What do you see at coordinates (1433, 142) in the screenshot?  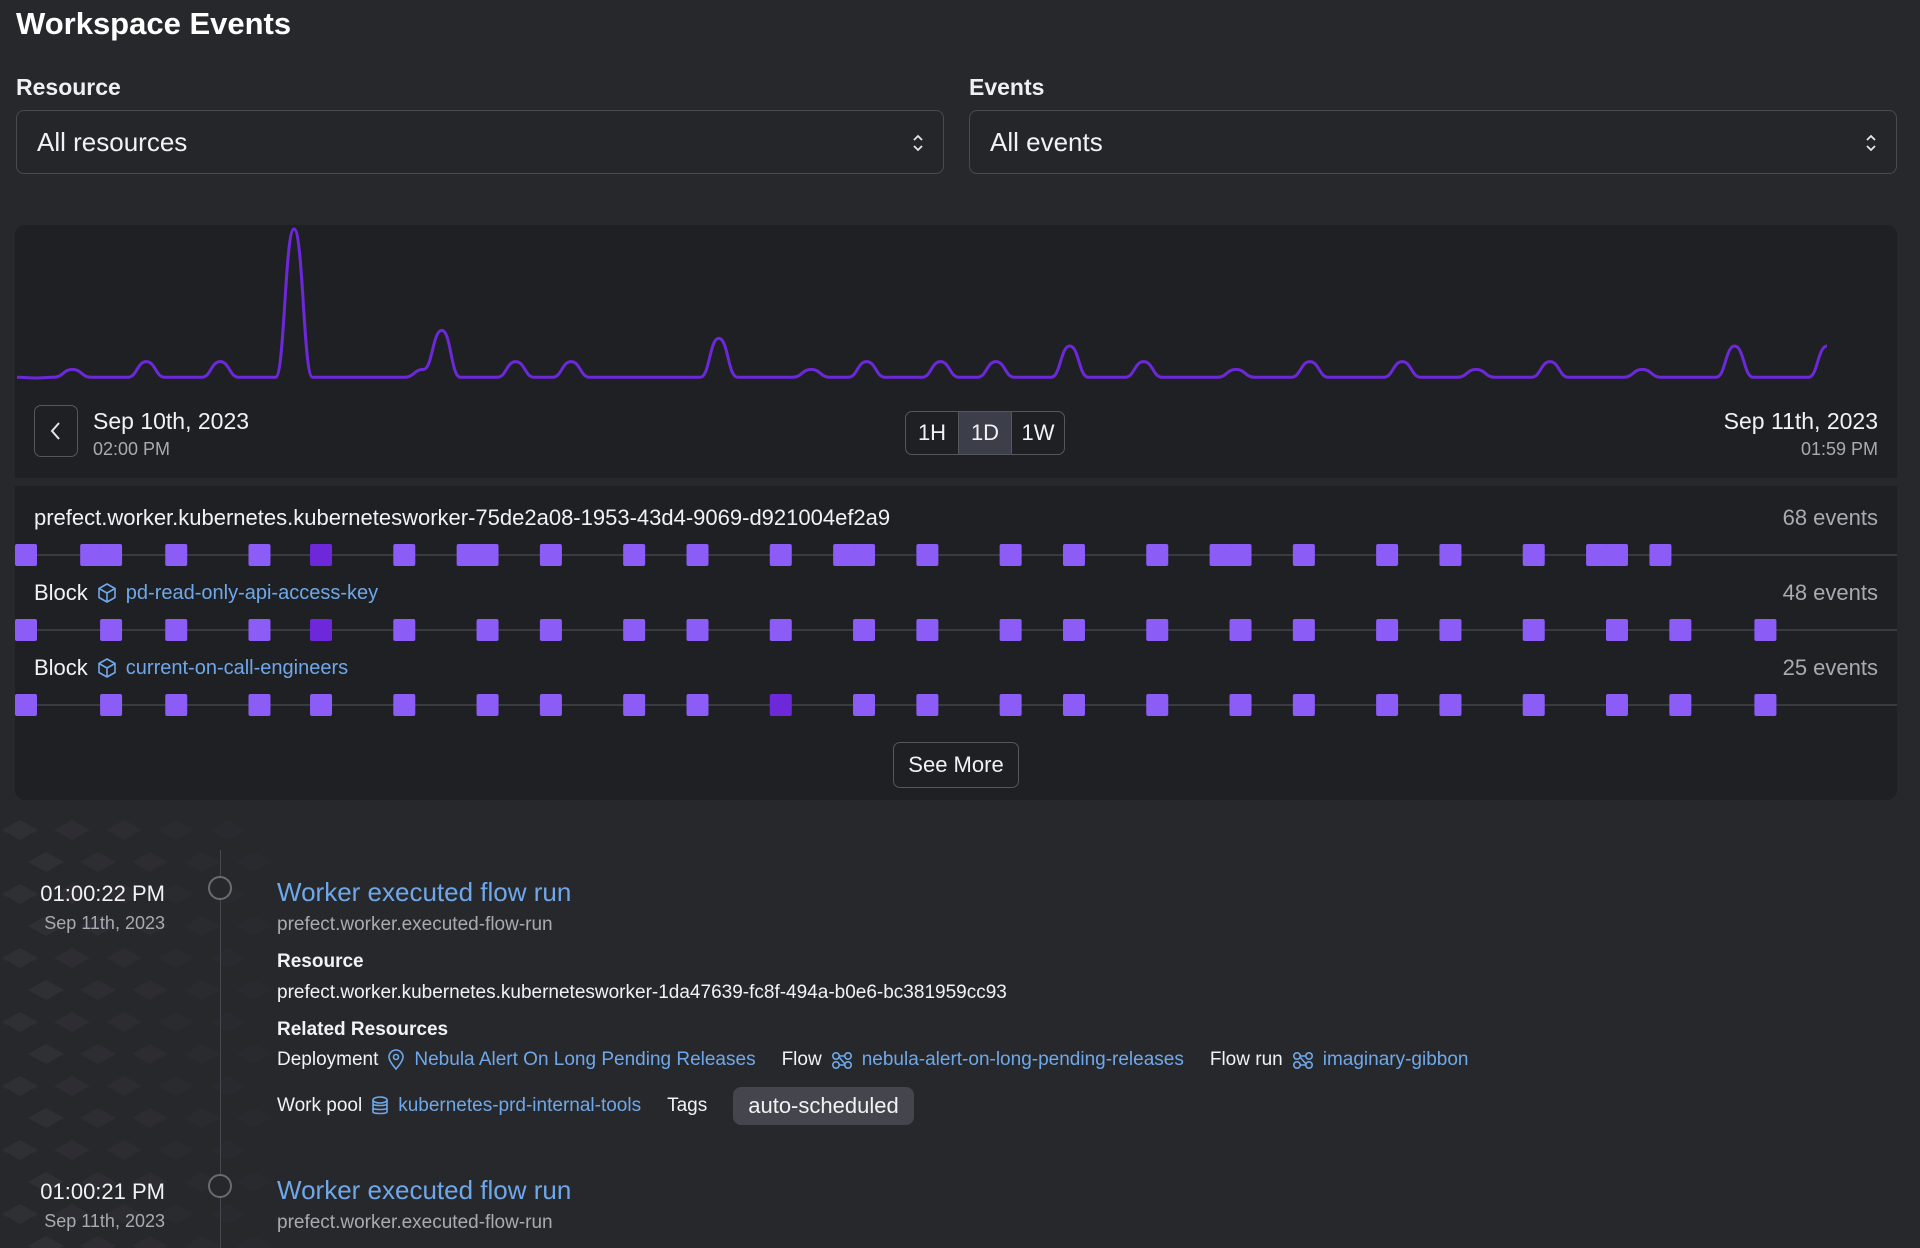 I see `events-filter-select: All events` at bounding box center [1433, 142].